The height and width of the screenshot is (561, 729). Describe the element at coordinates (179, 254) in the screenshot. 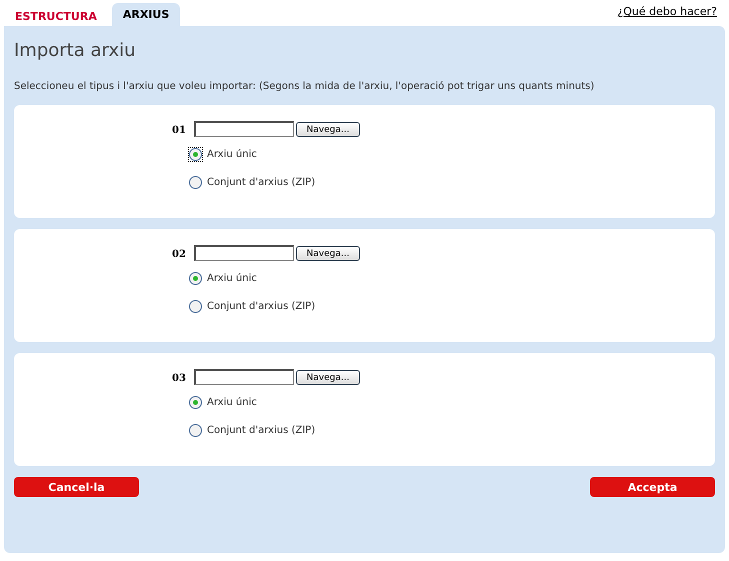

I see `file-number: 02` at that location.